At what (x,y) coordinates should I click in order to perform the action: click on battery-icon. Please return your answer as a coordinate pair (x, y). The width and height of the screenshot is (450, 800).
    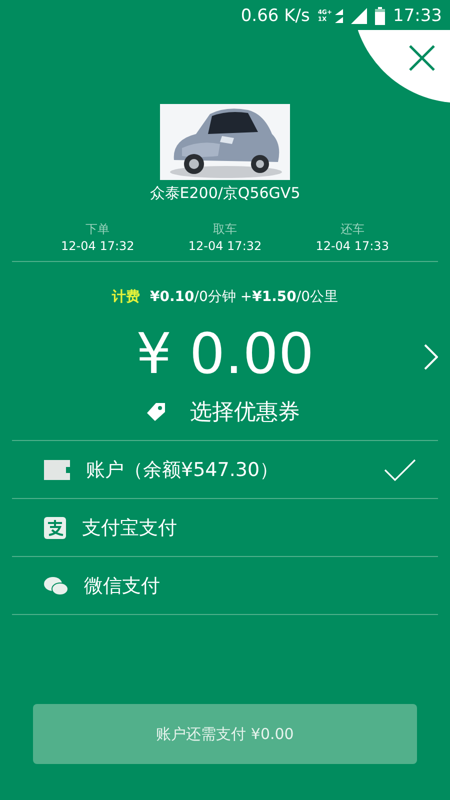
    Looking at the image, I should click on (380, 16).